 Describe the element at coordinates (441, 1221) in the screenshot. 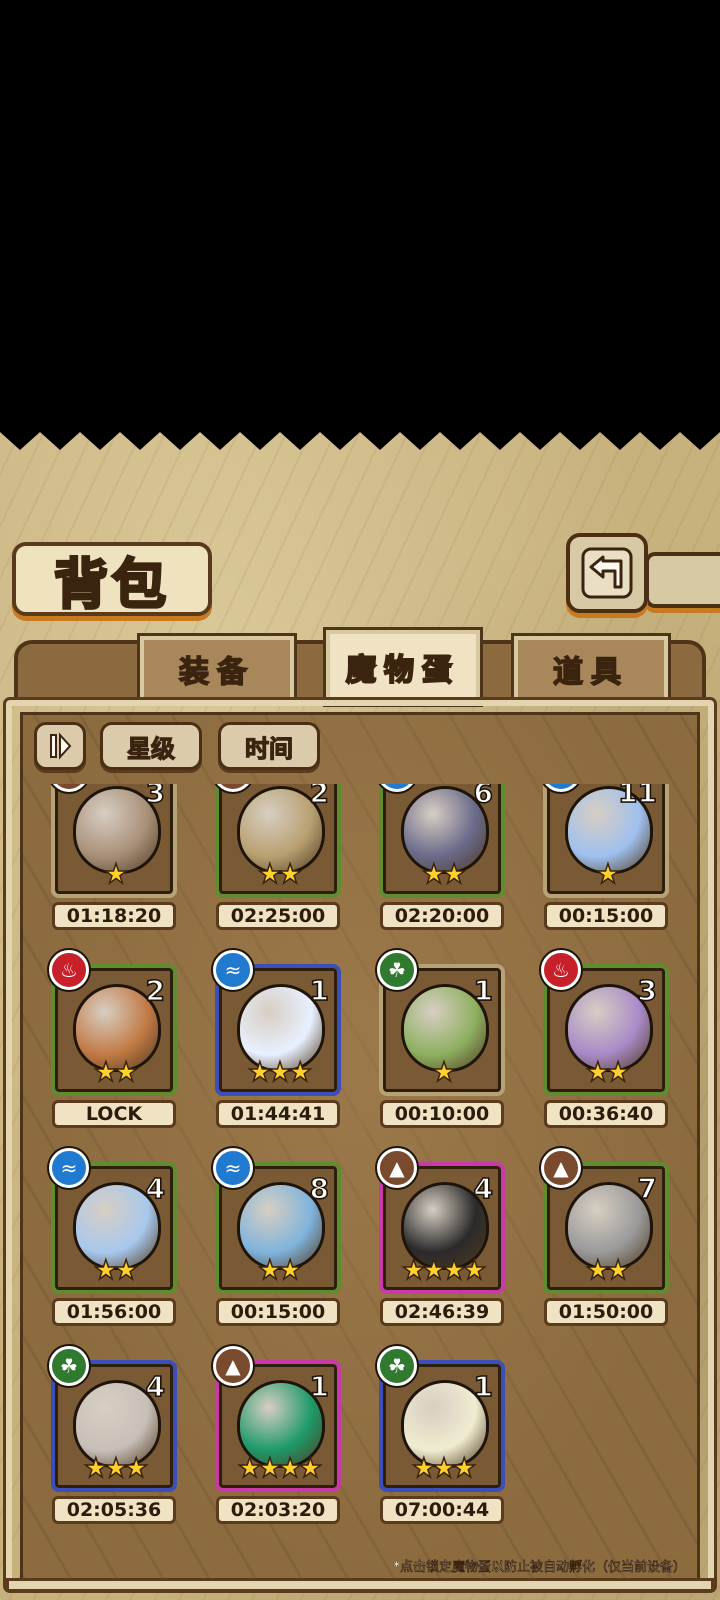

I see `egg-card: 4 ★★★★ ▲` at that location.